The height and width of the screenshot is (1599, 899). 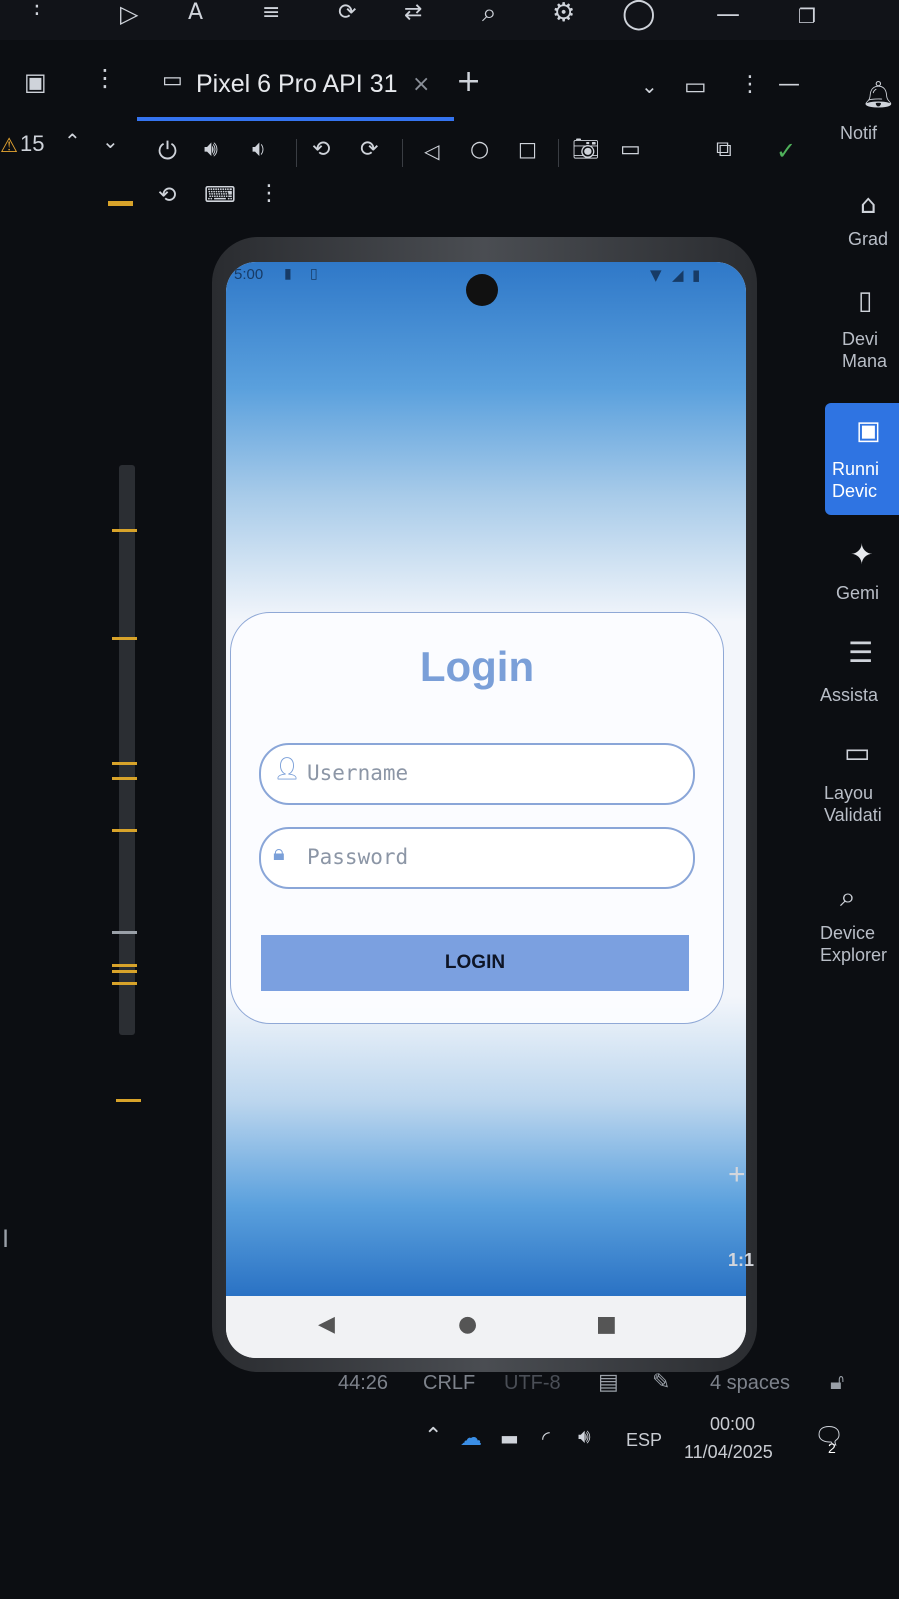 I want to click on rotate-left-icon: ⟲, so click(x=321, y=149).